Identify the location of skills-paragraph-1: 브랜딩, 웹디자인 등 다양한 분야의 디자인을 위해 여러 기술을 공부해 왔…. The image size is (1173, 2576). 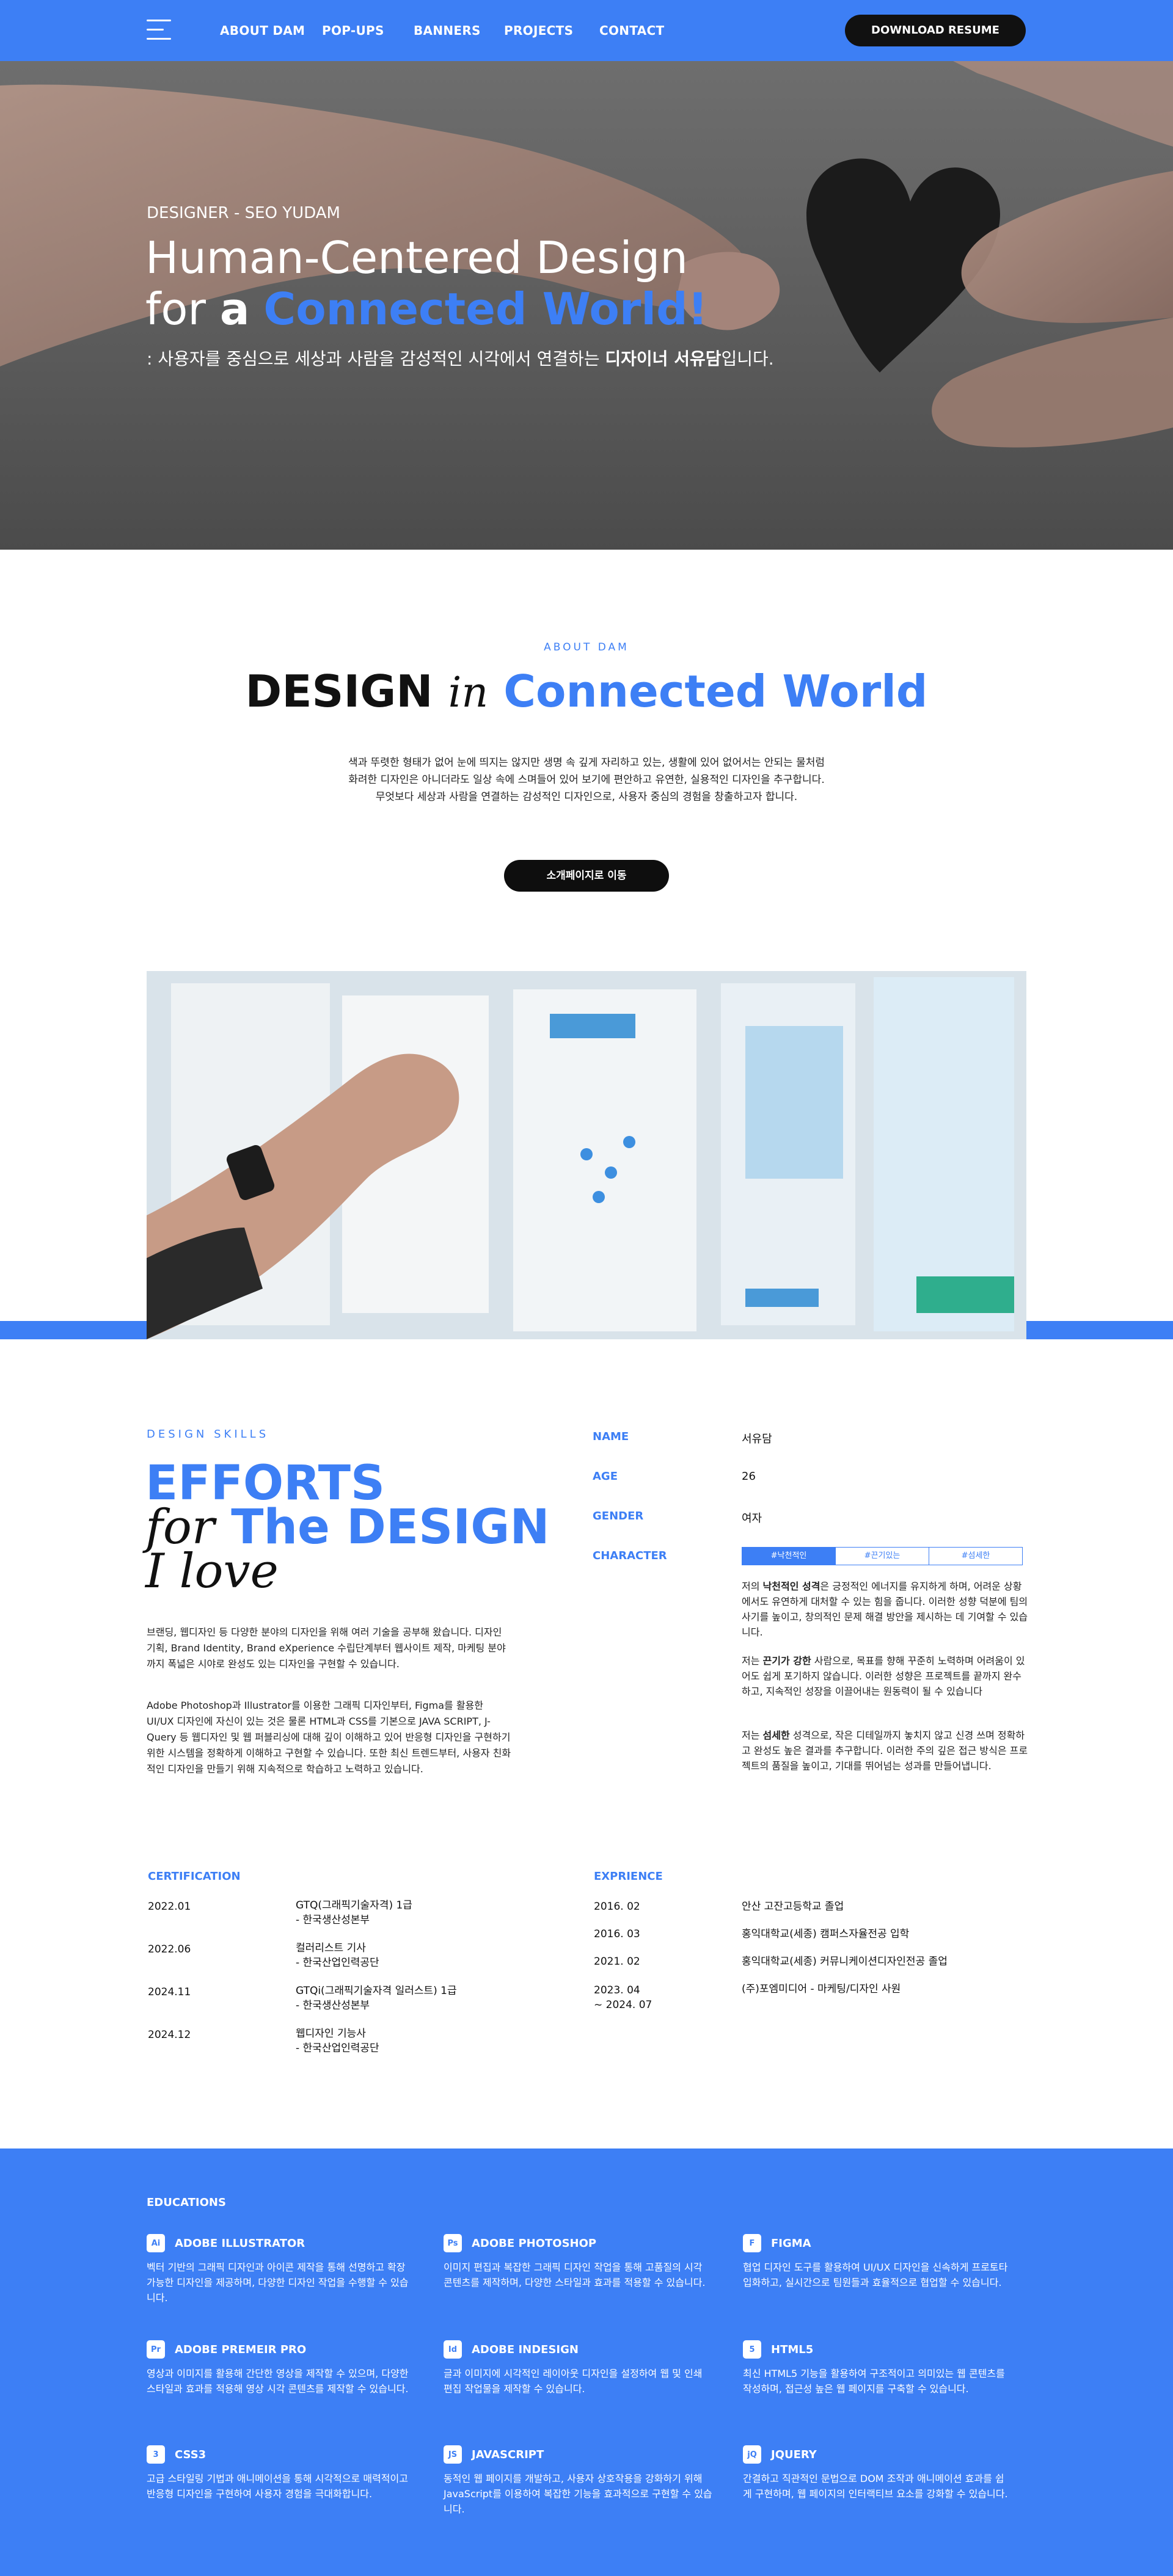
(326, 1648).